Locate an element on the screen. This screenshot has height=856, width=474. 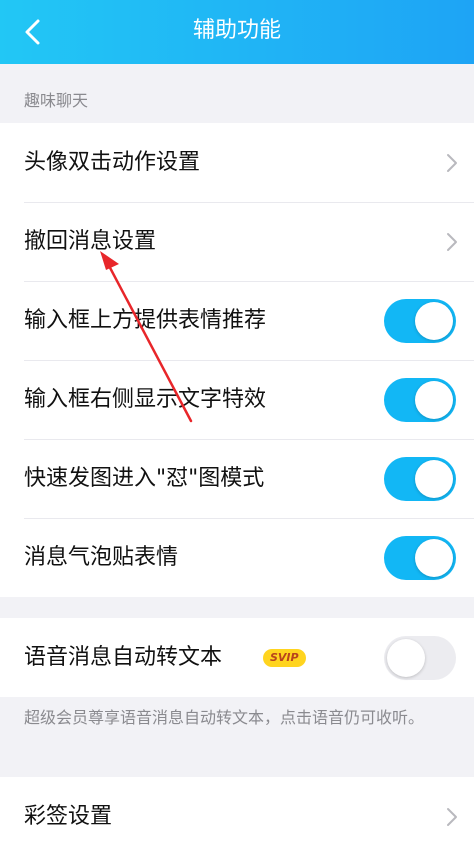
text-effect-toggle is located at coordinates (420, 399).